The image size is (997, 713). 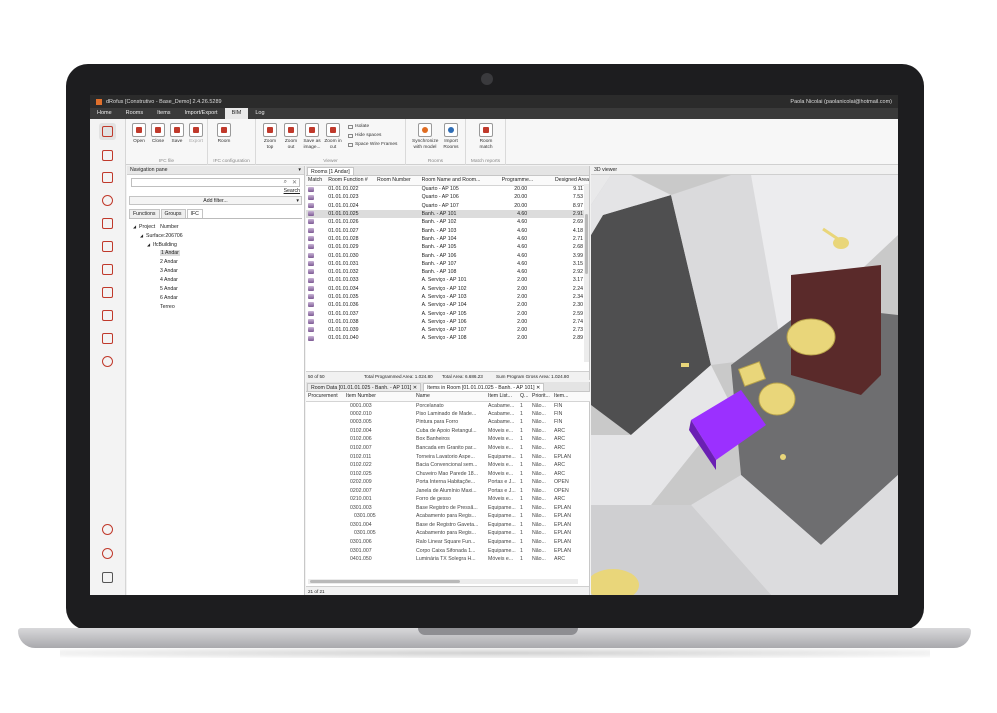 I want to click on hide-spaces-option: Hide spaces, so click(x=364, y=135).